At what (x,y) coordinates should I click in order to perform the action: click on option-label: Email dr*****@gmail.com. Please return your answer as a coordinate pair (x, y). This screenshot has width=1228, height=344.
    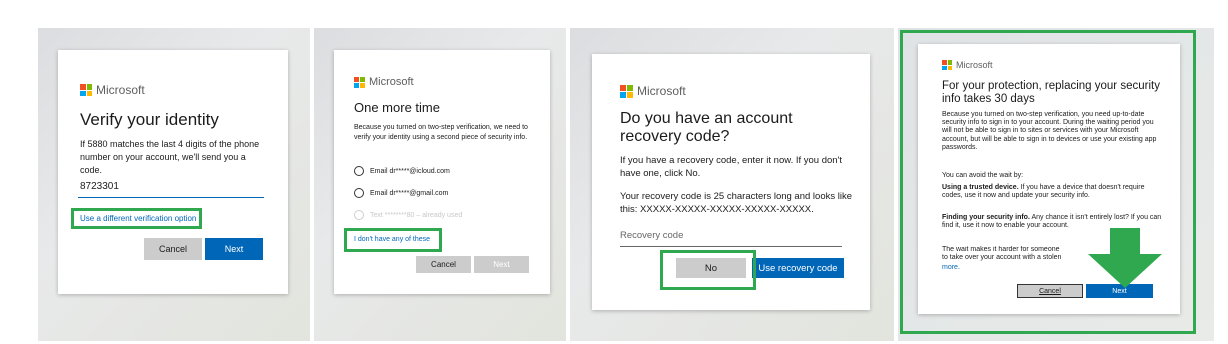
    Looking at the image, I should click on (409, 193).